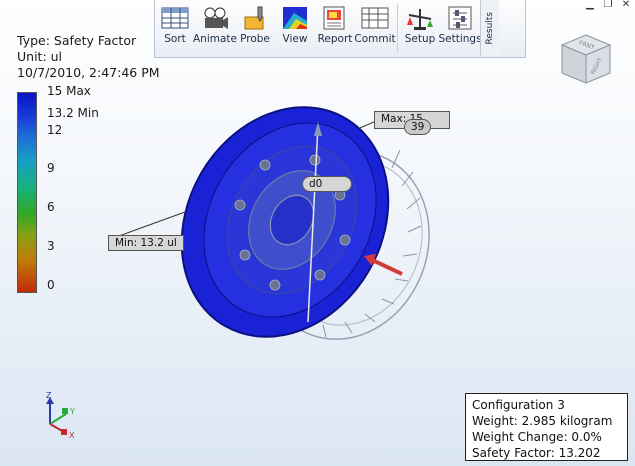 Image resolution: width=635 pixels, height=466 pixels. What do you see at coordinates (536, 453) in the screenshot?
I see `safety-factor-value: Safety Factor: 13.202` at bounding box center [536, 453].